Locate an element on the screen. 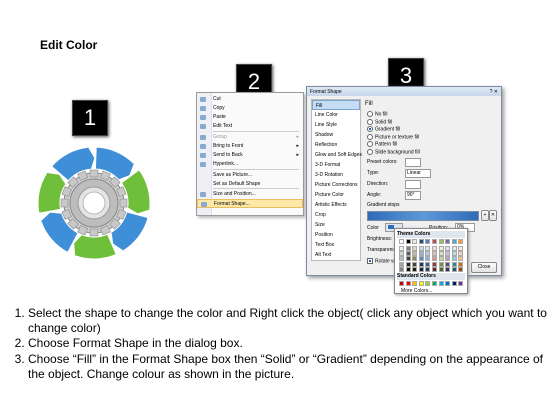 This screenshot has width=560, height=420. fill-option-solid-fill: Solid fill is located at coordinates (380, 121).